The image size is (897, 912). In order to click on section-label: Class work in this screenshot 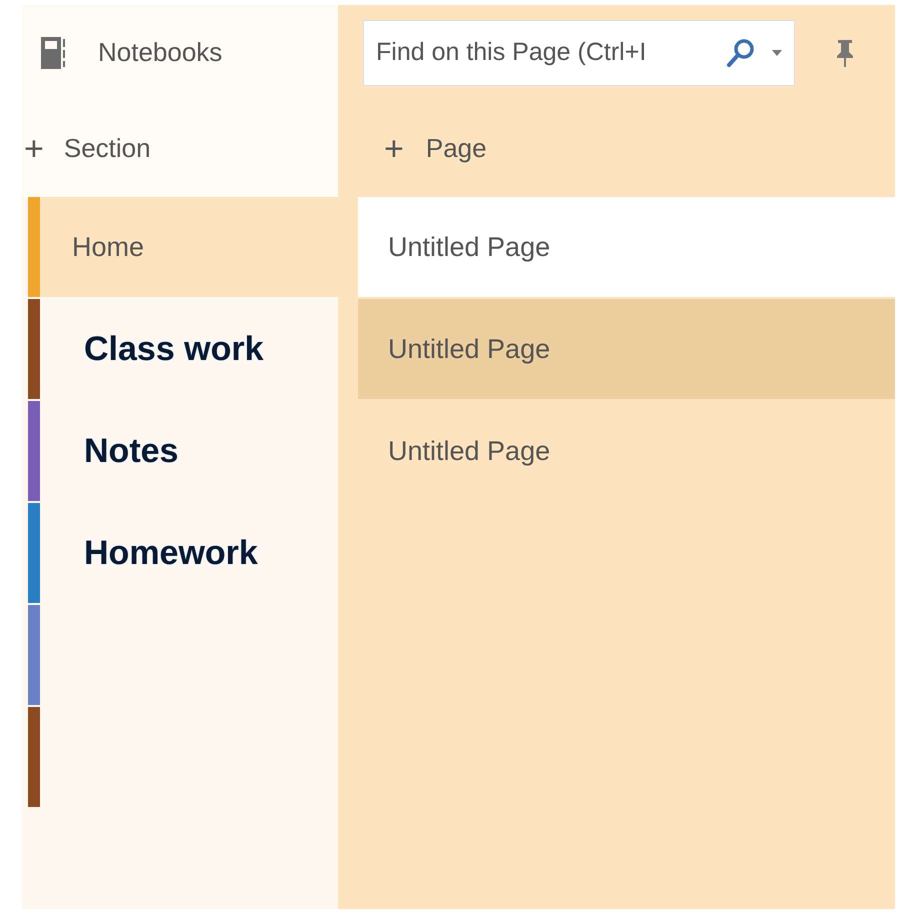, I will do `click(174, 349)`.